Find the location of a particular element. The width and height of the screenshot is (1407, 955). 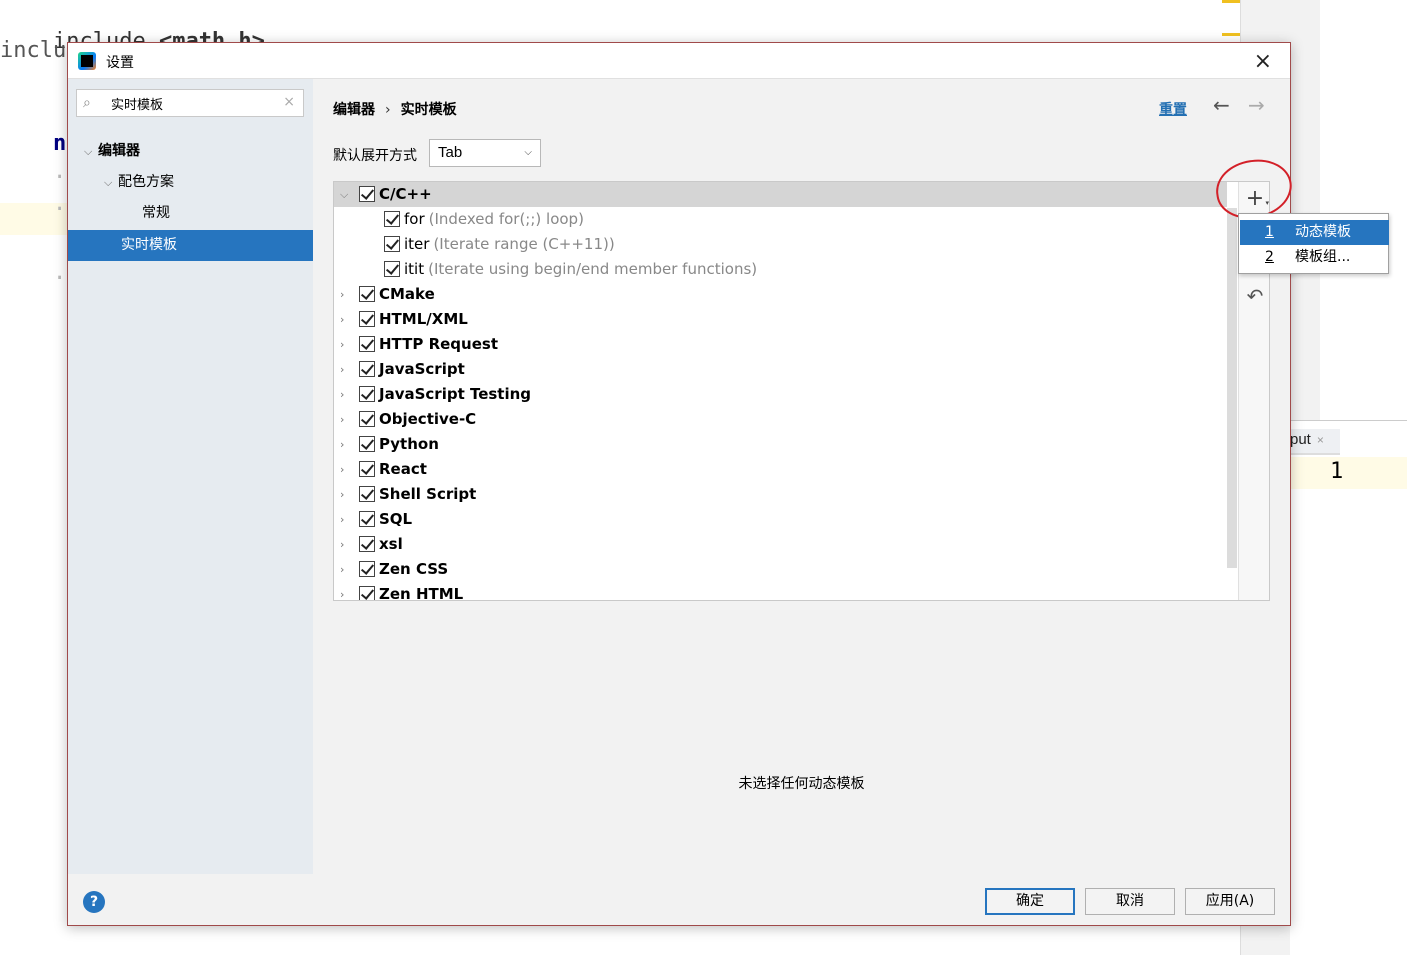

template-group: › JavaScript Testing is located at coordinates (780, 394).